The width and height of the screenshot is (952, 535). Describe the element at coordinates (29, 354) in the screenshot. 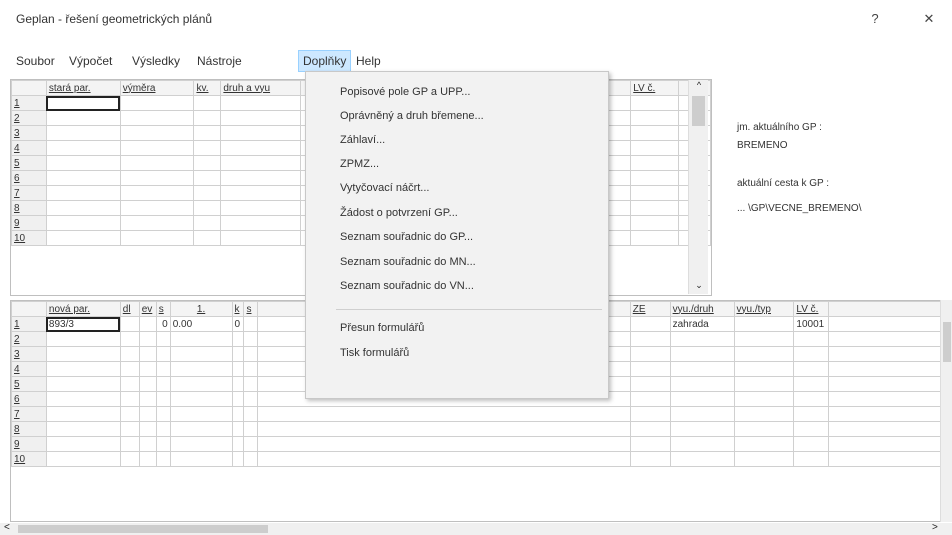

I see `row-number: 3` at that location.